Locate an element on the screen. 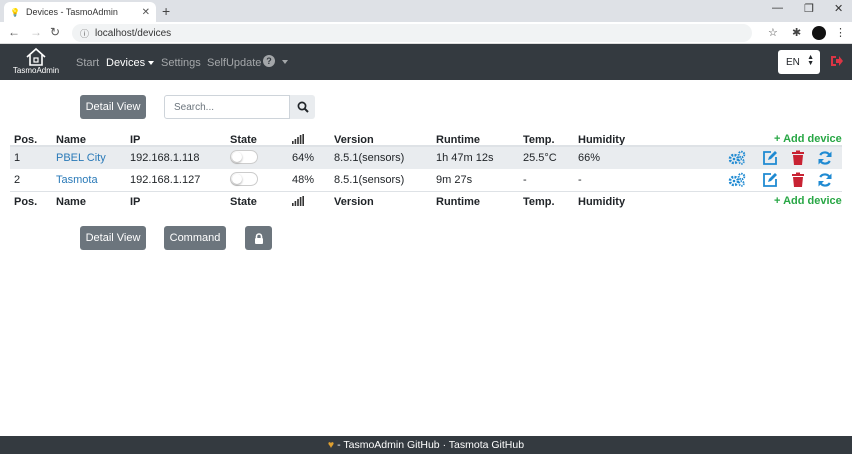 This screenshot has height=454, width=852. reload-icon: ↻ is located at coordinates (55, 32).